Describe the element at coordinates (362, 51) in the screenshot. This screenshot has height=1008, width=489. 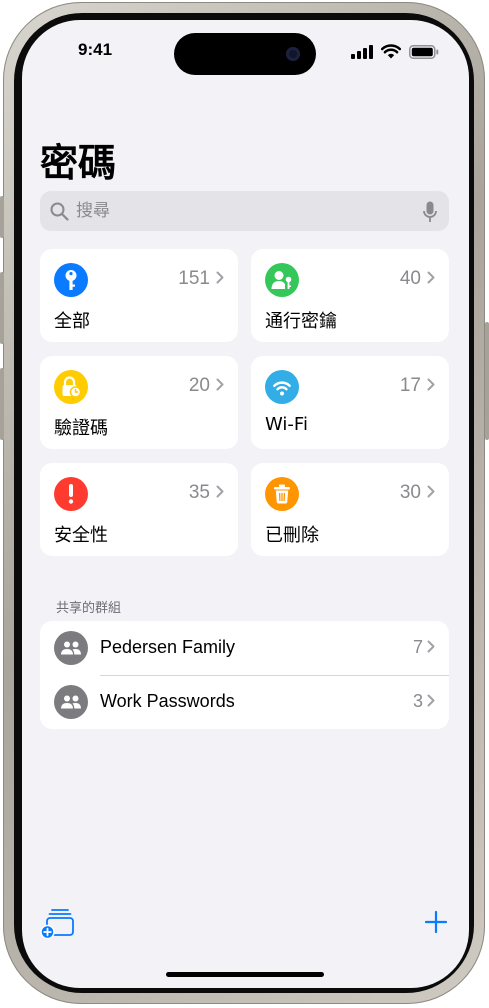
I see `cellular-signal-icon` at that location.